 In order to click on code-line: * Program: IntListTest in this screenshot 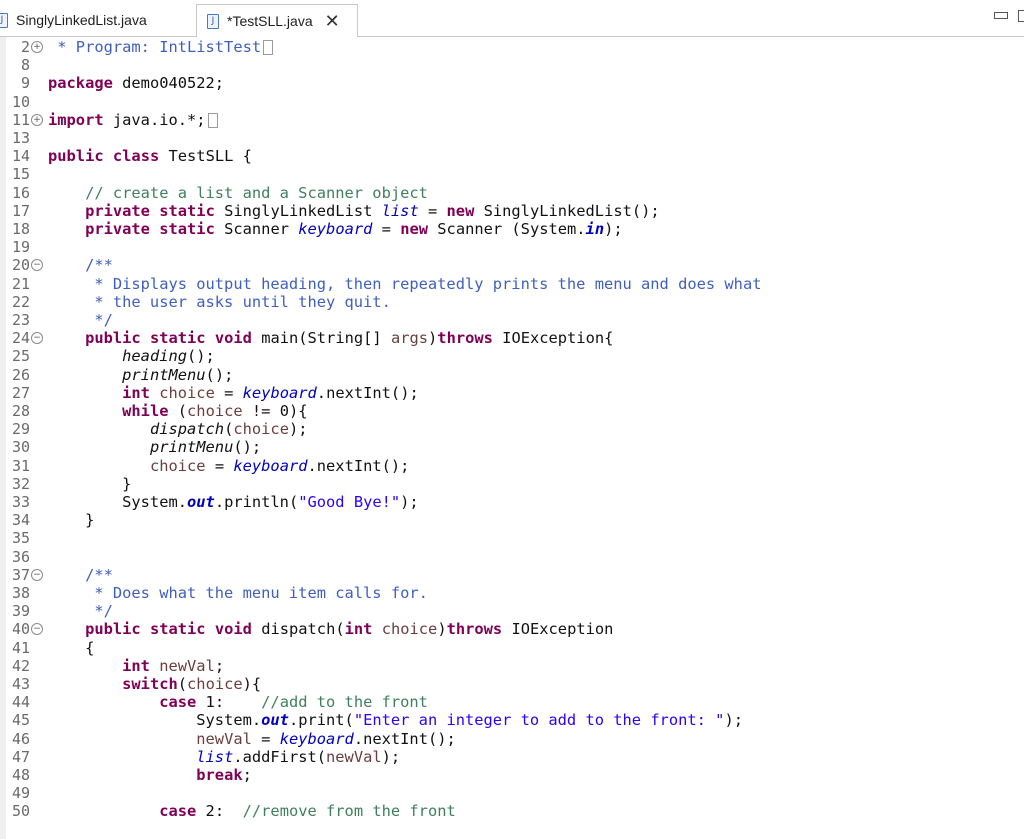, I will do `click(161, 47)`.